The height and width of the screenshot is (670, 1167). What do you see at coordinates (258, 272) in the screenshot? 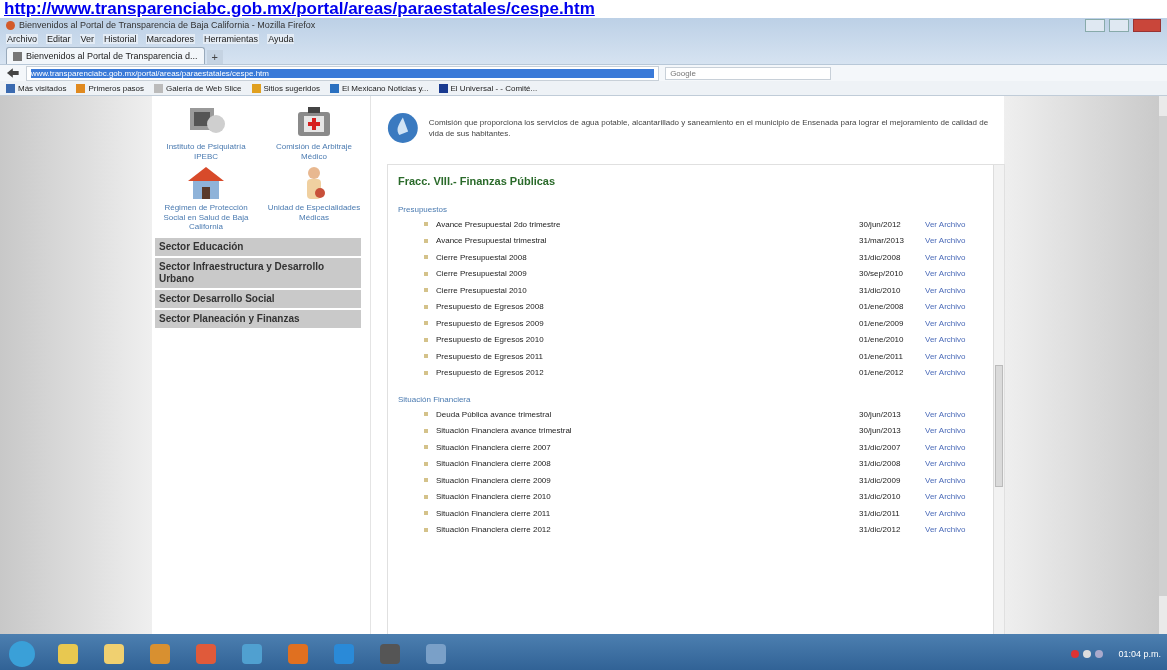
I see `sector-menu-item: Sector Infraestructura y Desarrollo Urbano` at bounding box center [258, 272].